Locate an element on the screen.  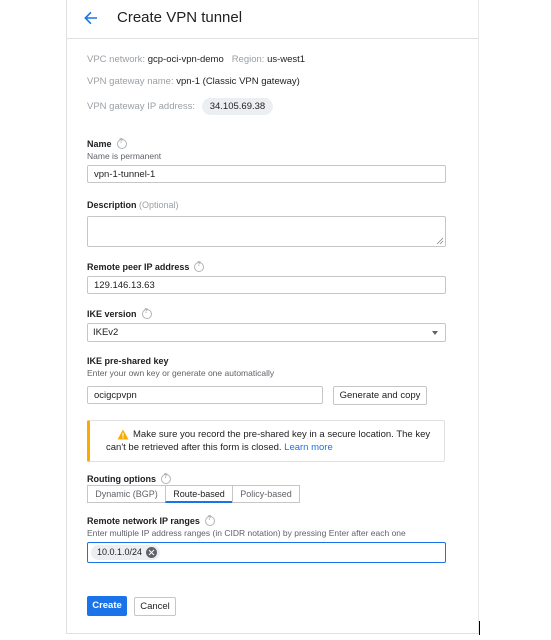
remote-peer-label: Remote peer IP address is located at coordinates (146, 267).